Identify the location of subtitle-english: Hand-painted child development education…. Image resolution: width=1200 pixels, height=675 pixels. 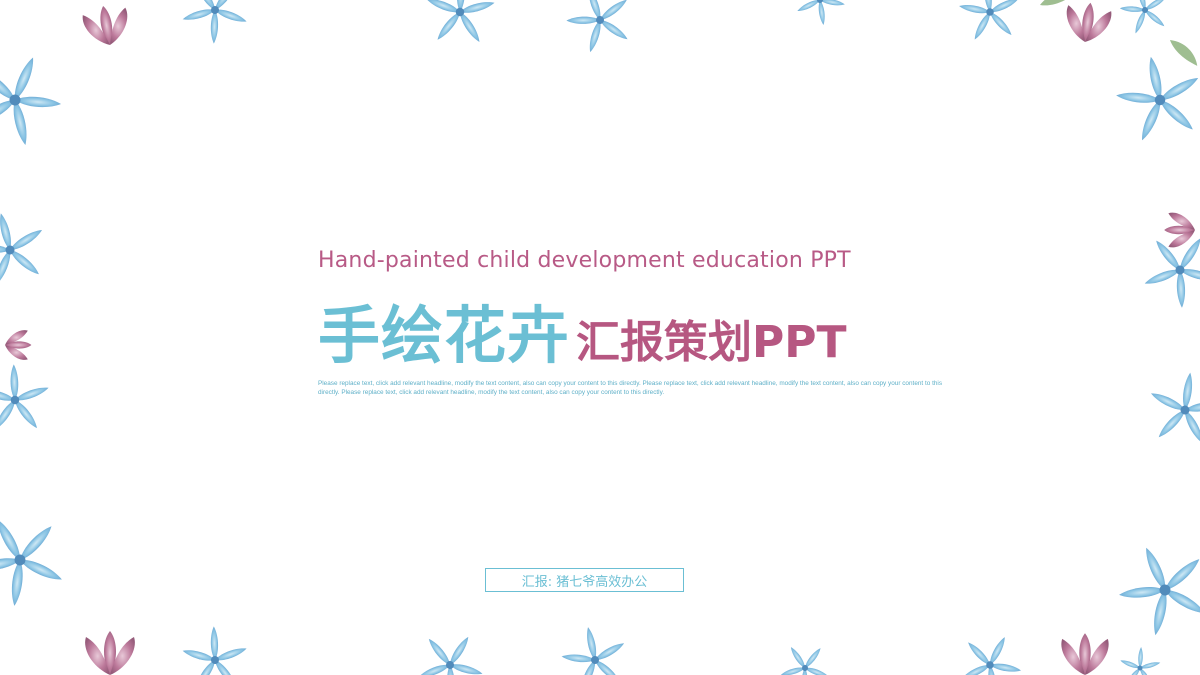
(584, 260).